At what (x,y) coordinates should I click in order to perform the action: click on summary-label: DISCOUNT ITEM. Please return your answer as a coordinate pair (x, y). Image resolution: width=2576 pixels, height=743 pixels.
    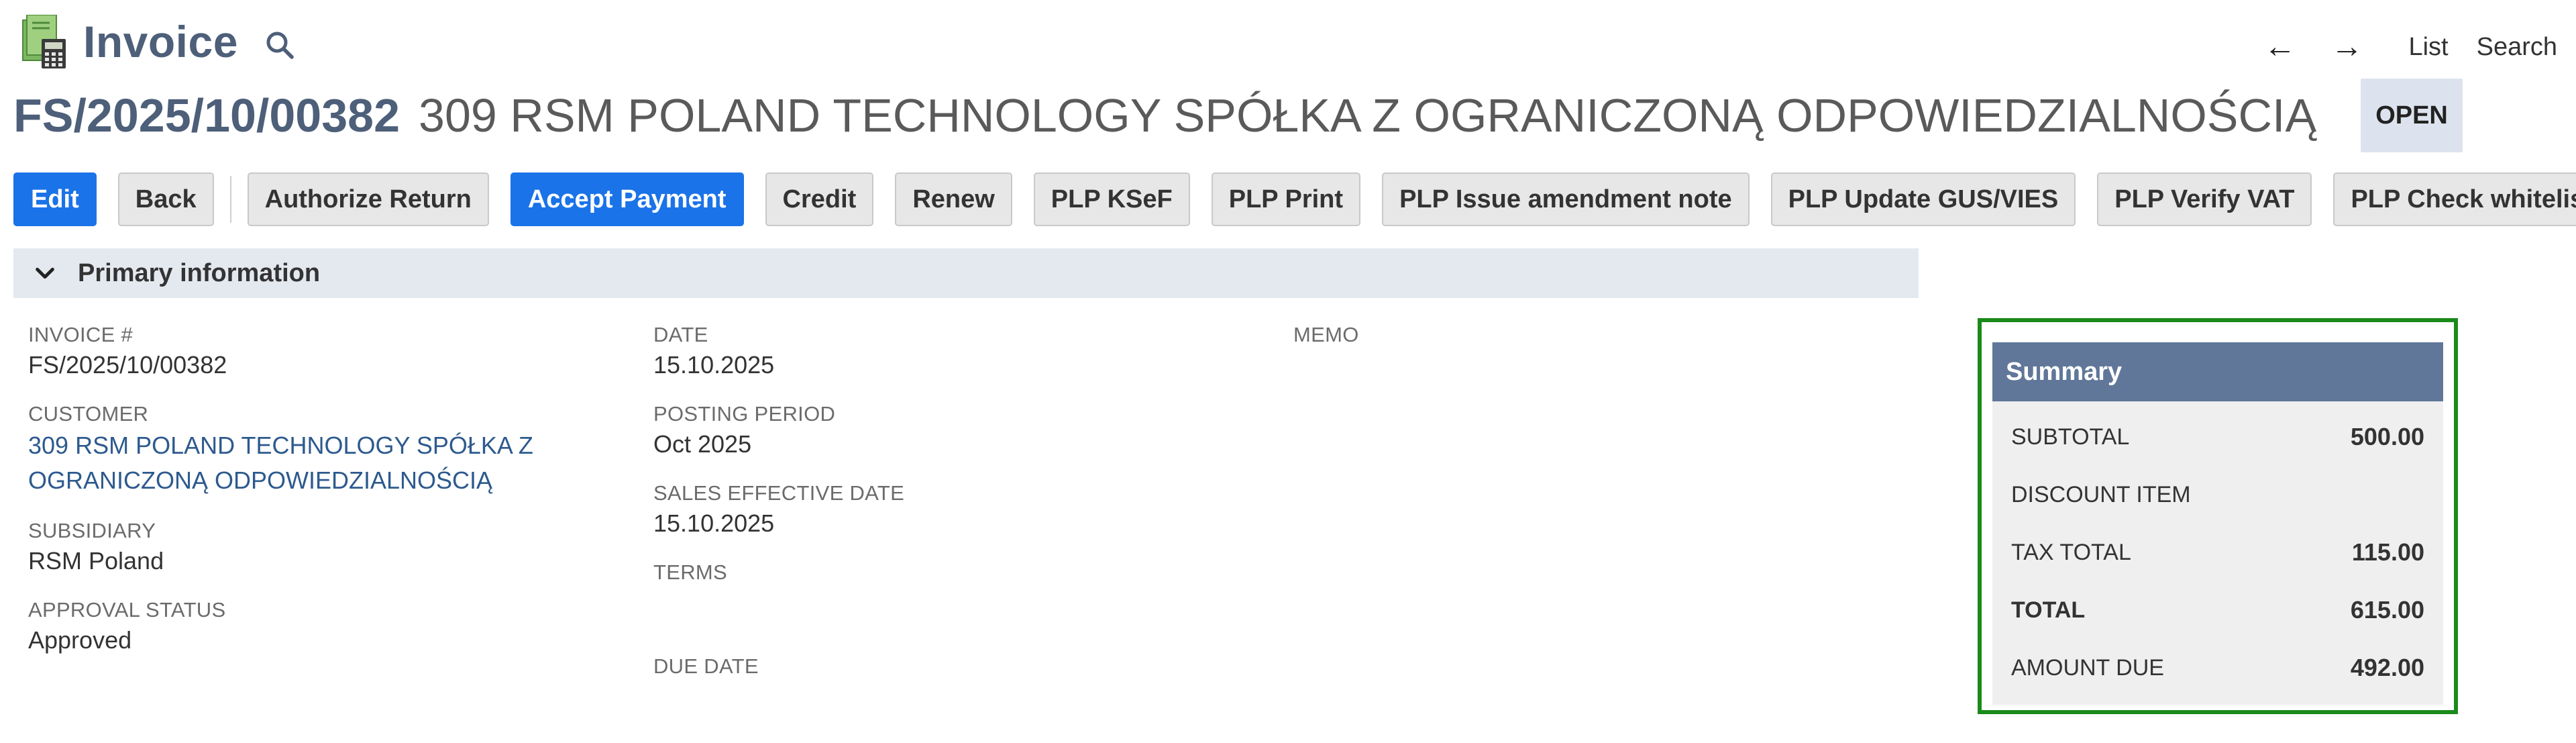
    Looking at the image, I should click on (2101, 494).